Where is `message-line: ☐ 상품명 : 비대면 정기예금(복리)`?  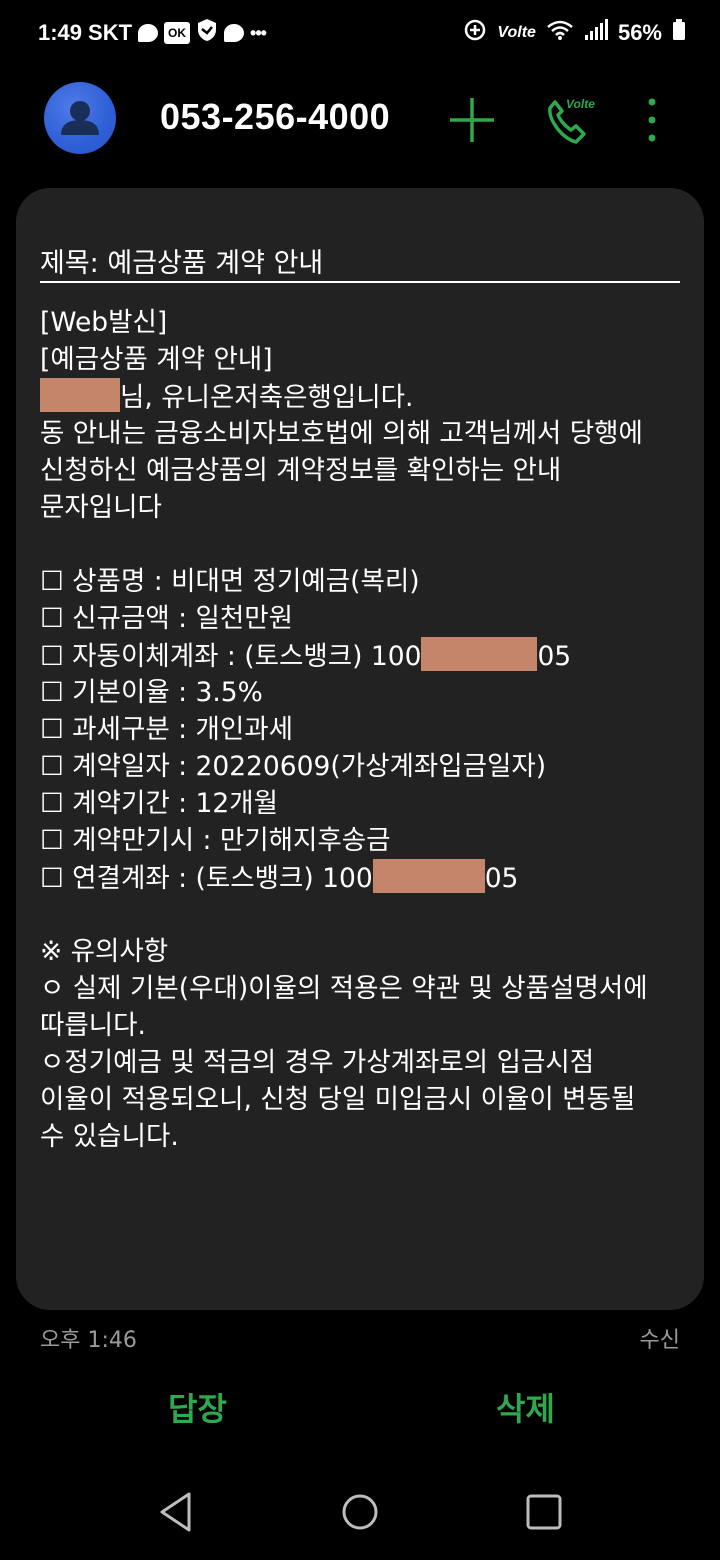
message-line: ☐ 상품명 : 비대면 정기예금(복리) is located at coordinates (230, 581).